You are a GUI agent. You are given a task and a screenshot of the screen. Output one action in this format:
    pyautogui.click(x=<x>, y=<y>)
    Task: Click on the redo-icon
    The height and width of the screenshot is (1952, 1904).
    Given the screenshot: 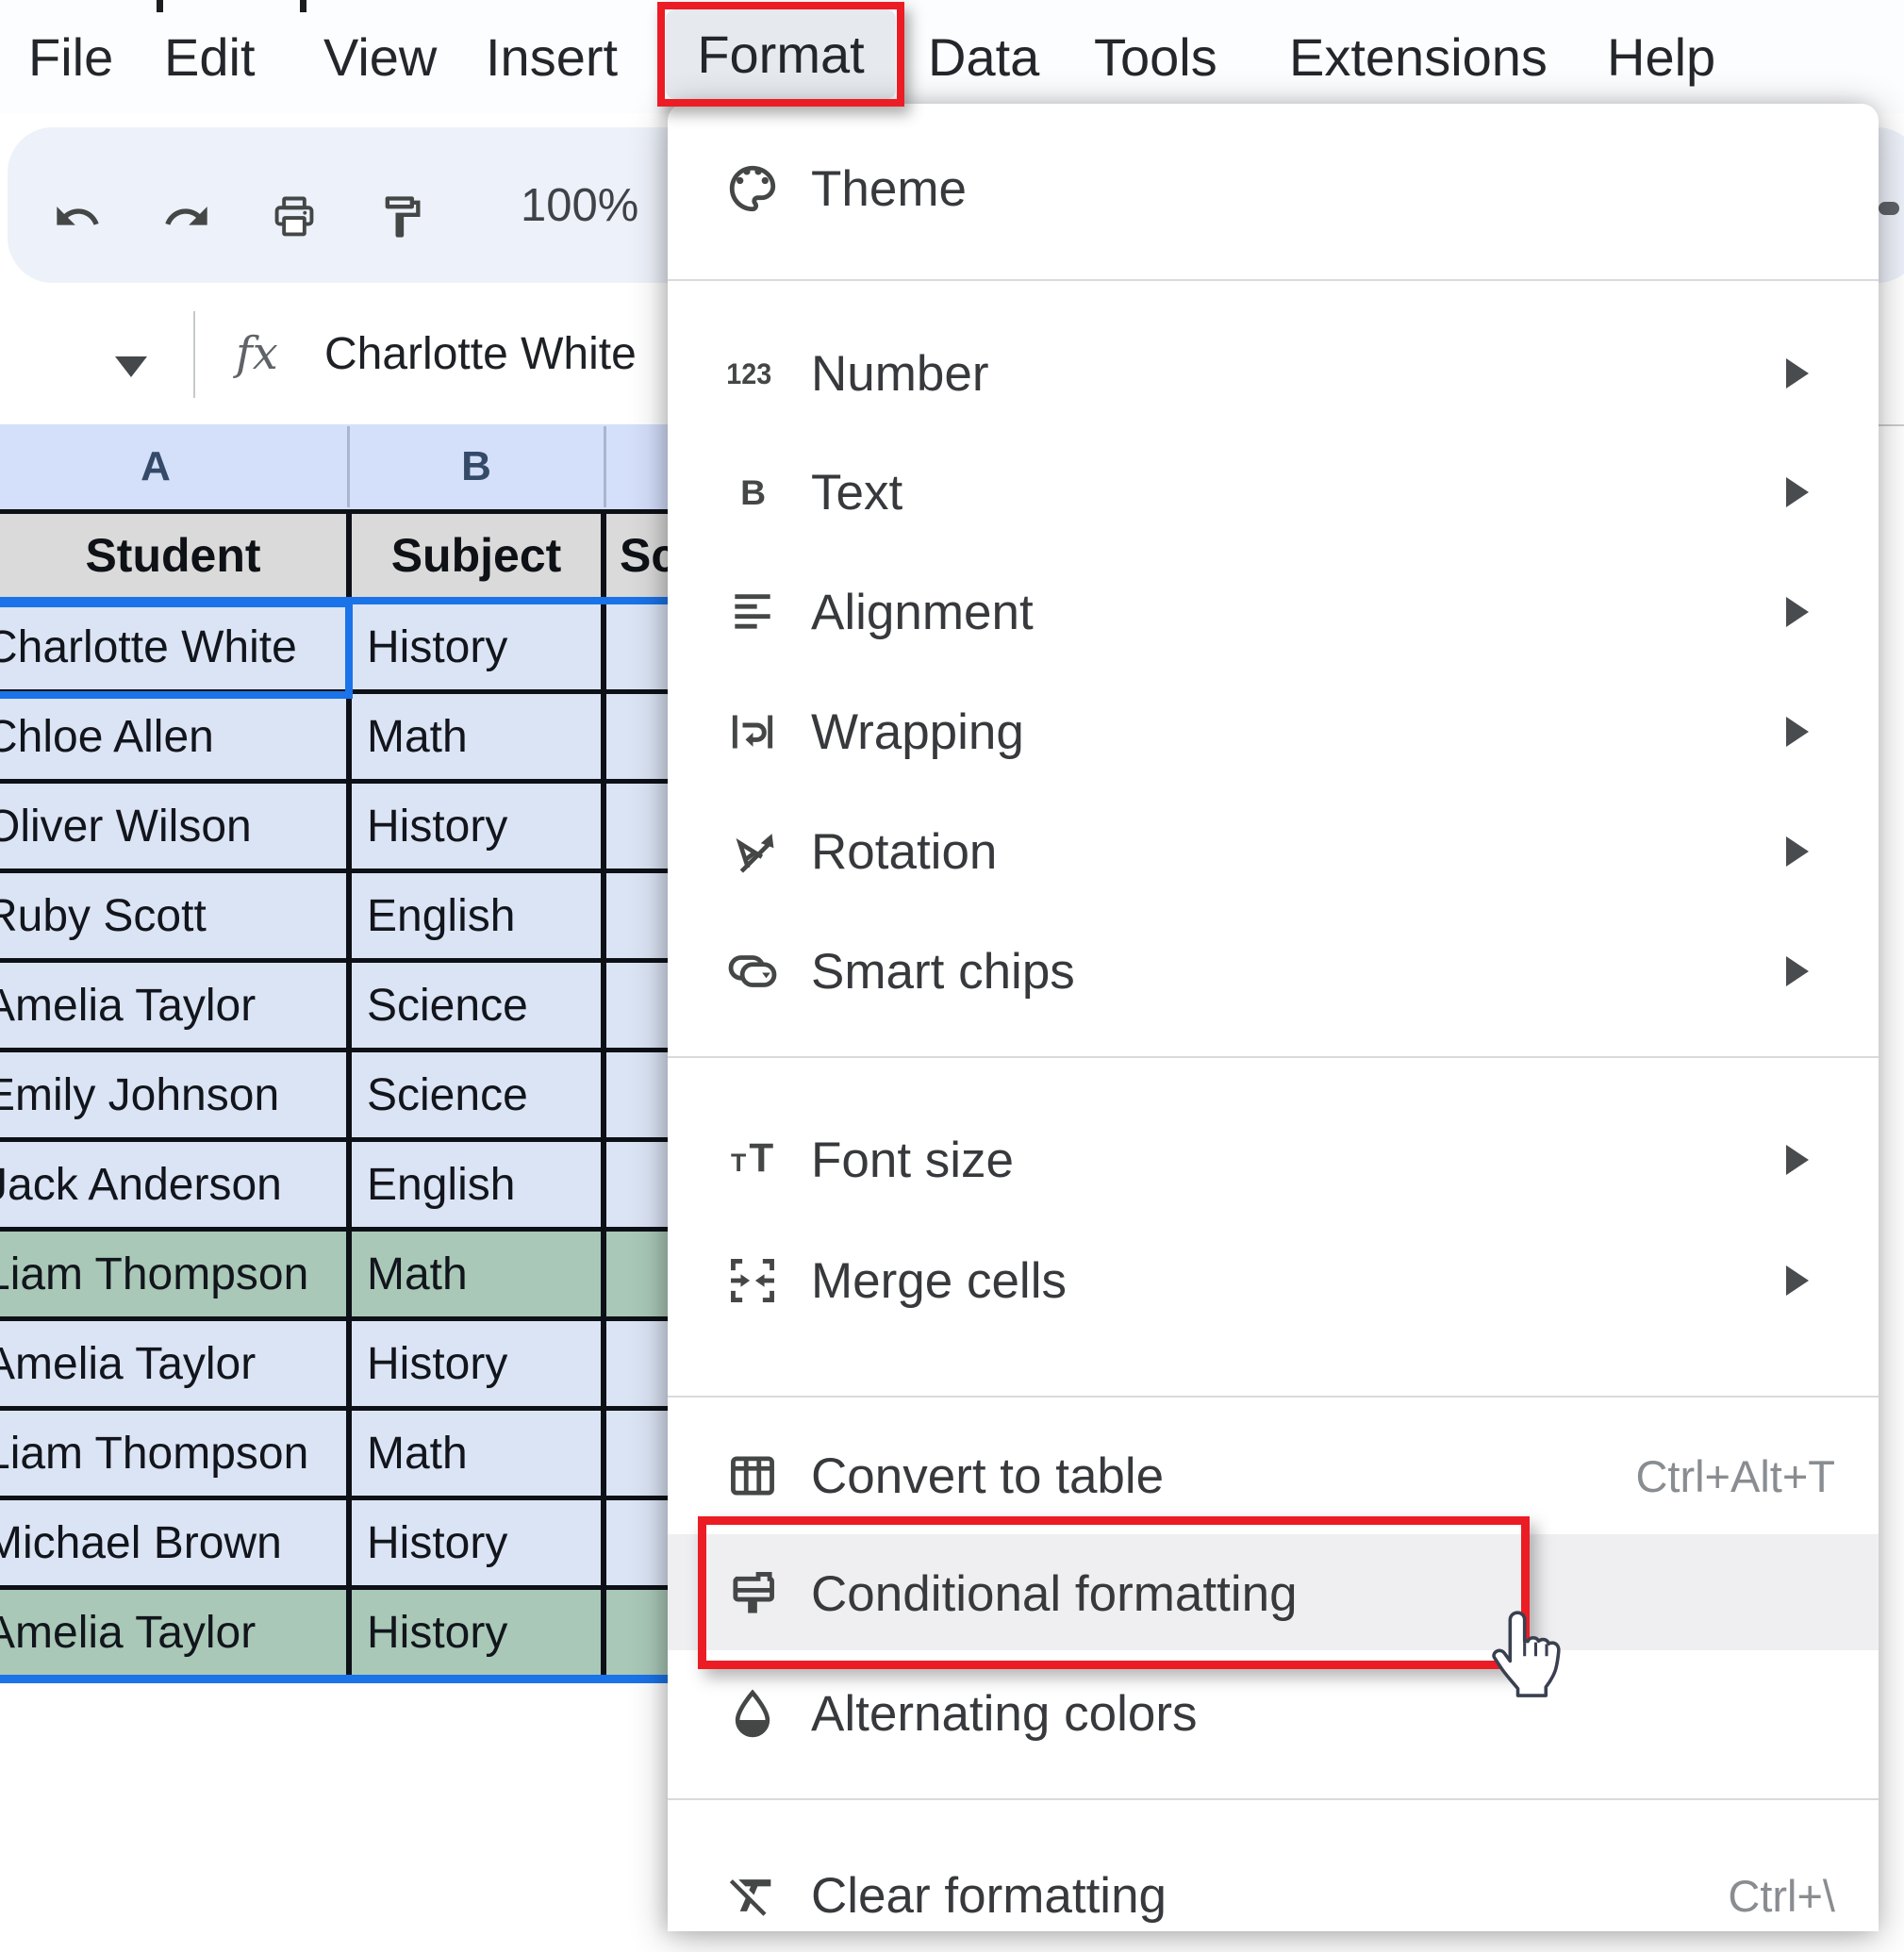 What is the action you would take?
    pyautogui.click(x=186, y=216)
    